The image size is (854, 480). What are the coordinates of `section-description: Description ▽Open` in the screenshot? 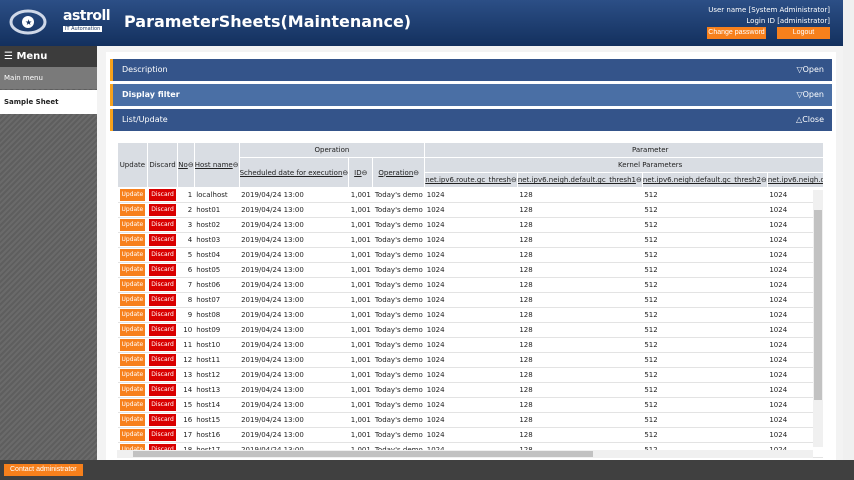 It's located at (471, 70).